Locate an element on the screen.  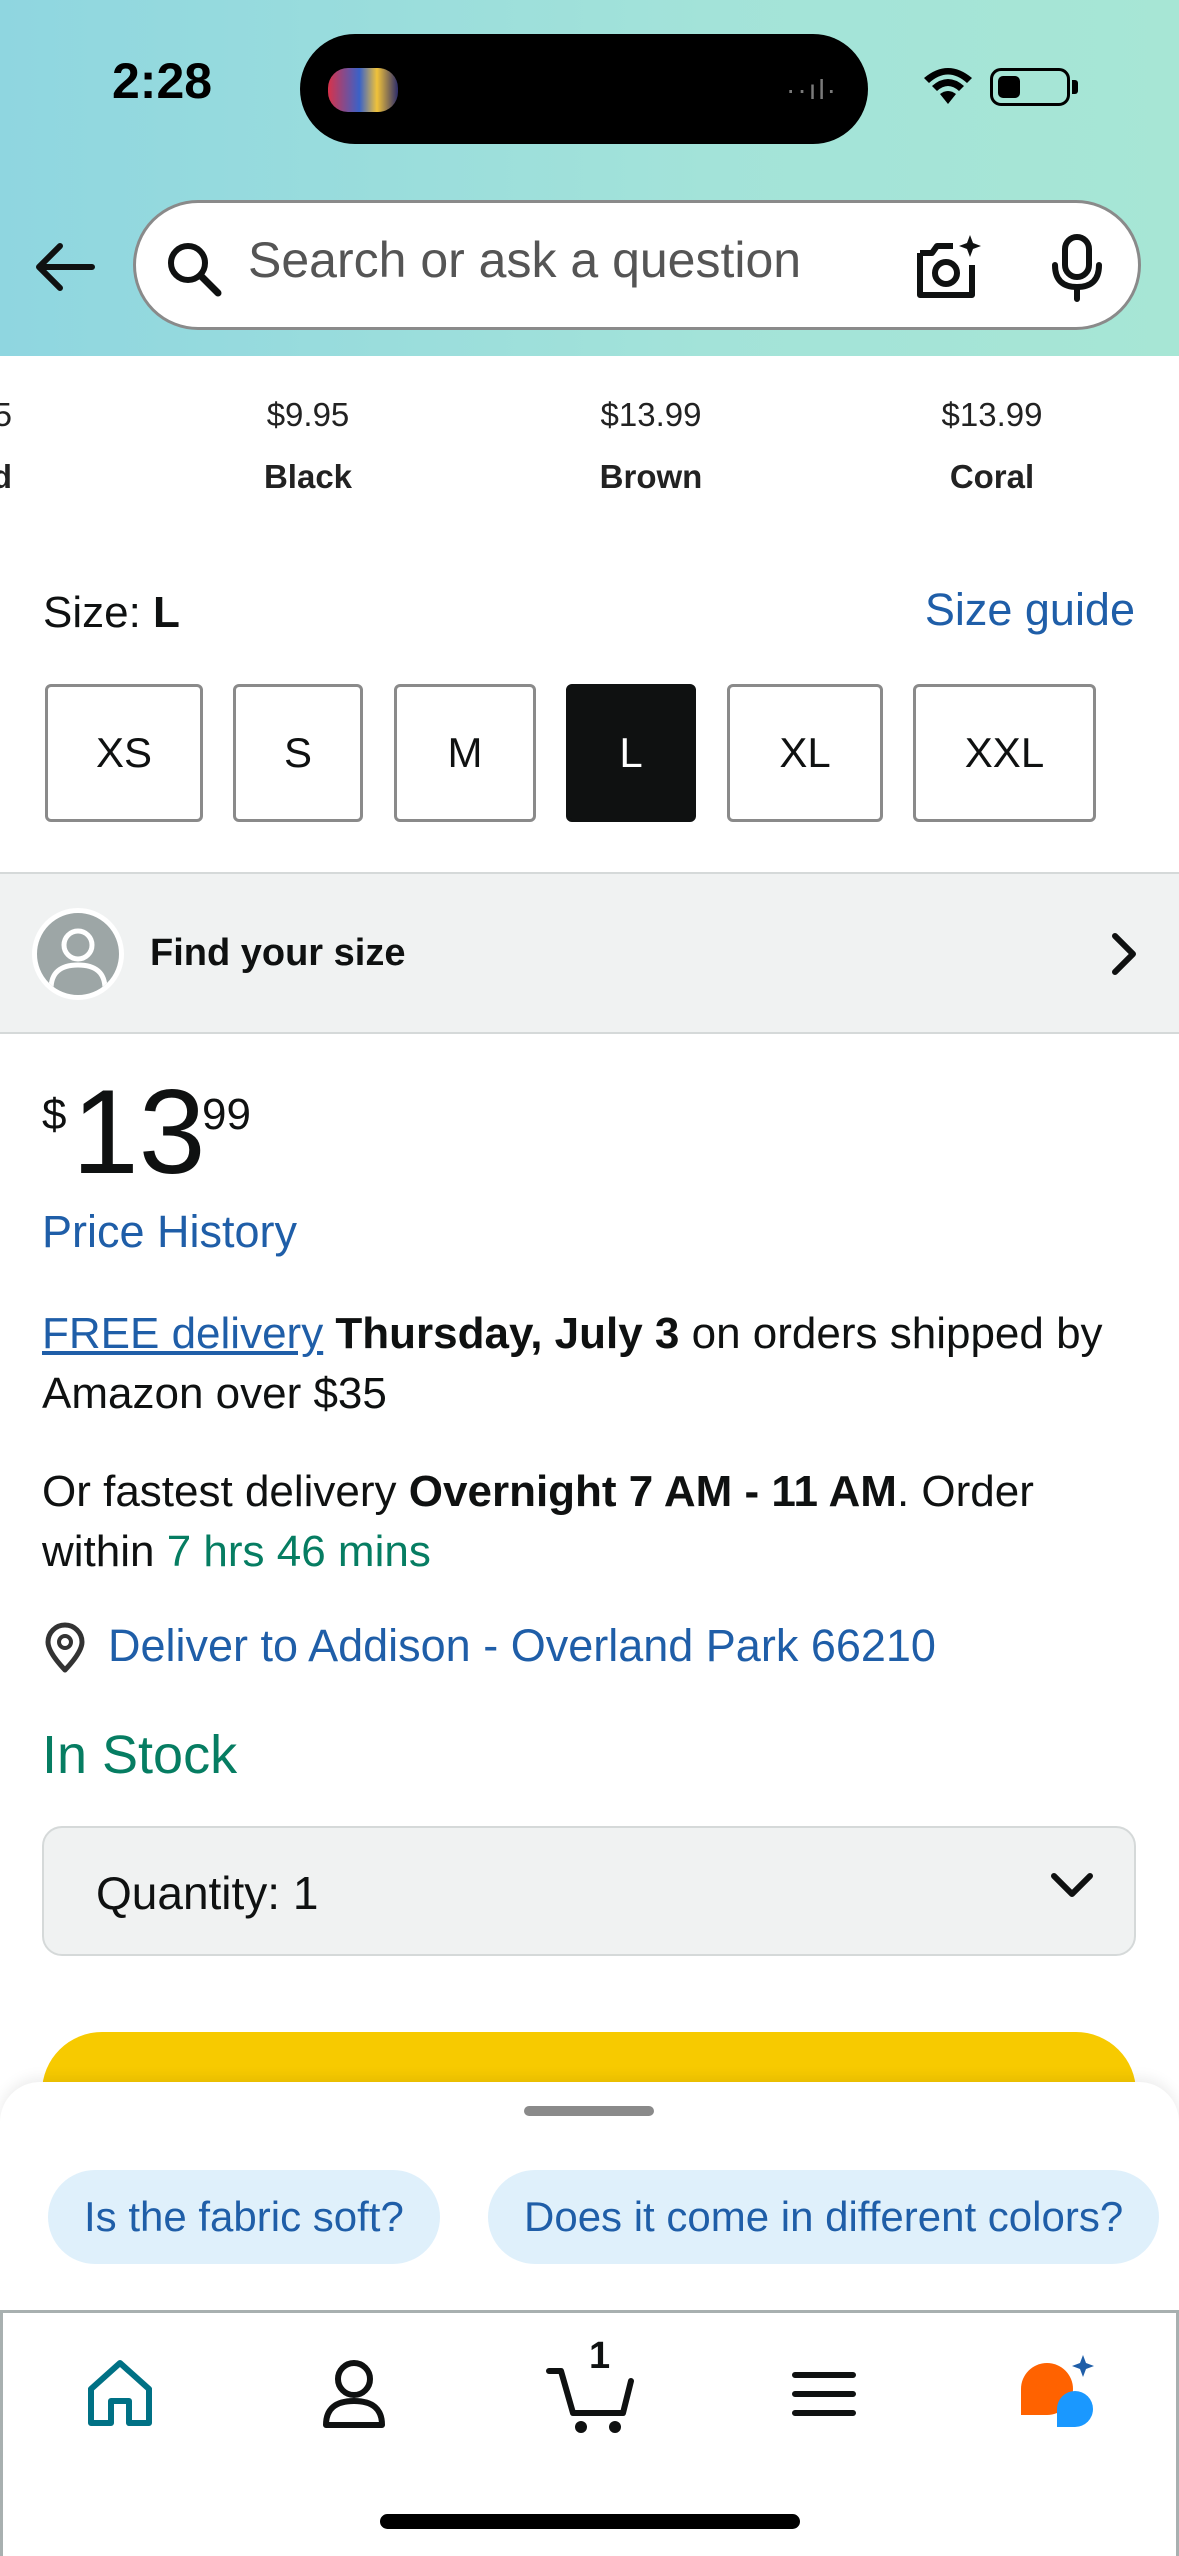
countdown: 7 hrs 46 mins is located at coordinates (298, 1551).